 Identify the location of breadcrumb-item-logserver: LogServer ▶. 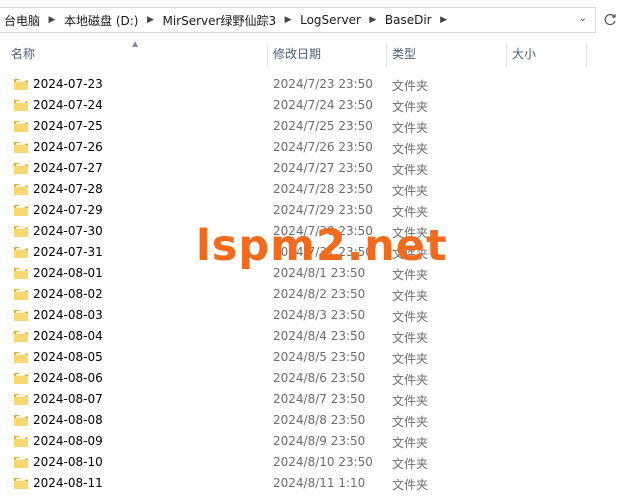
(338, 20).